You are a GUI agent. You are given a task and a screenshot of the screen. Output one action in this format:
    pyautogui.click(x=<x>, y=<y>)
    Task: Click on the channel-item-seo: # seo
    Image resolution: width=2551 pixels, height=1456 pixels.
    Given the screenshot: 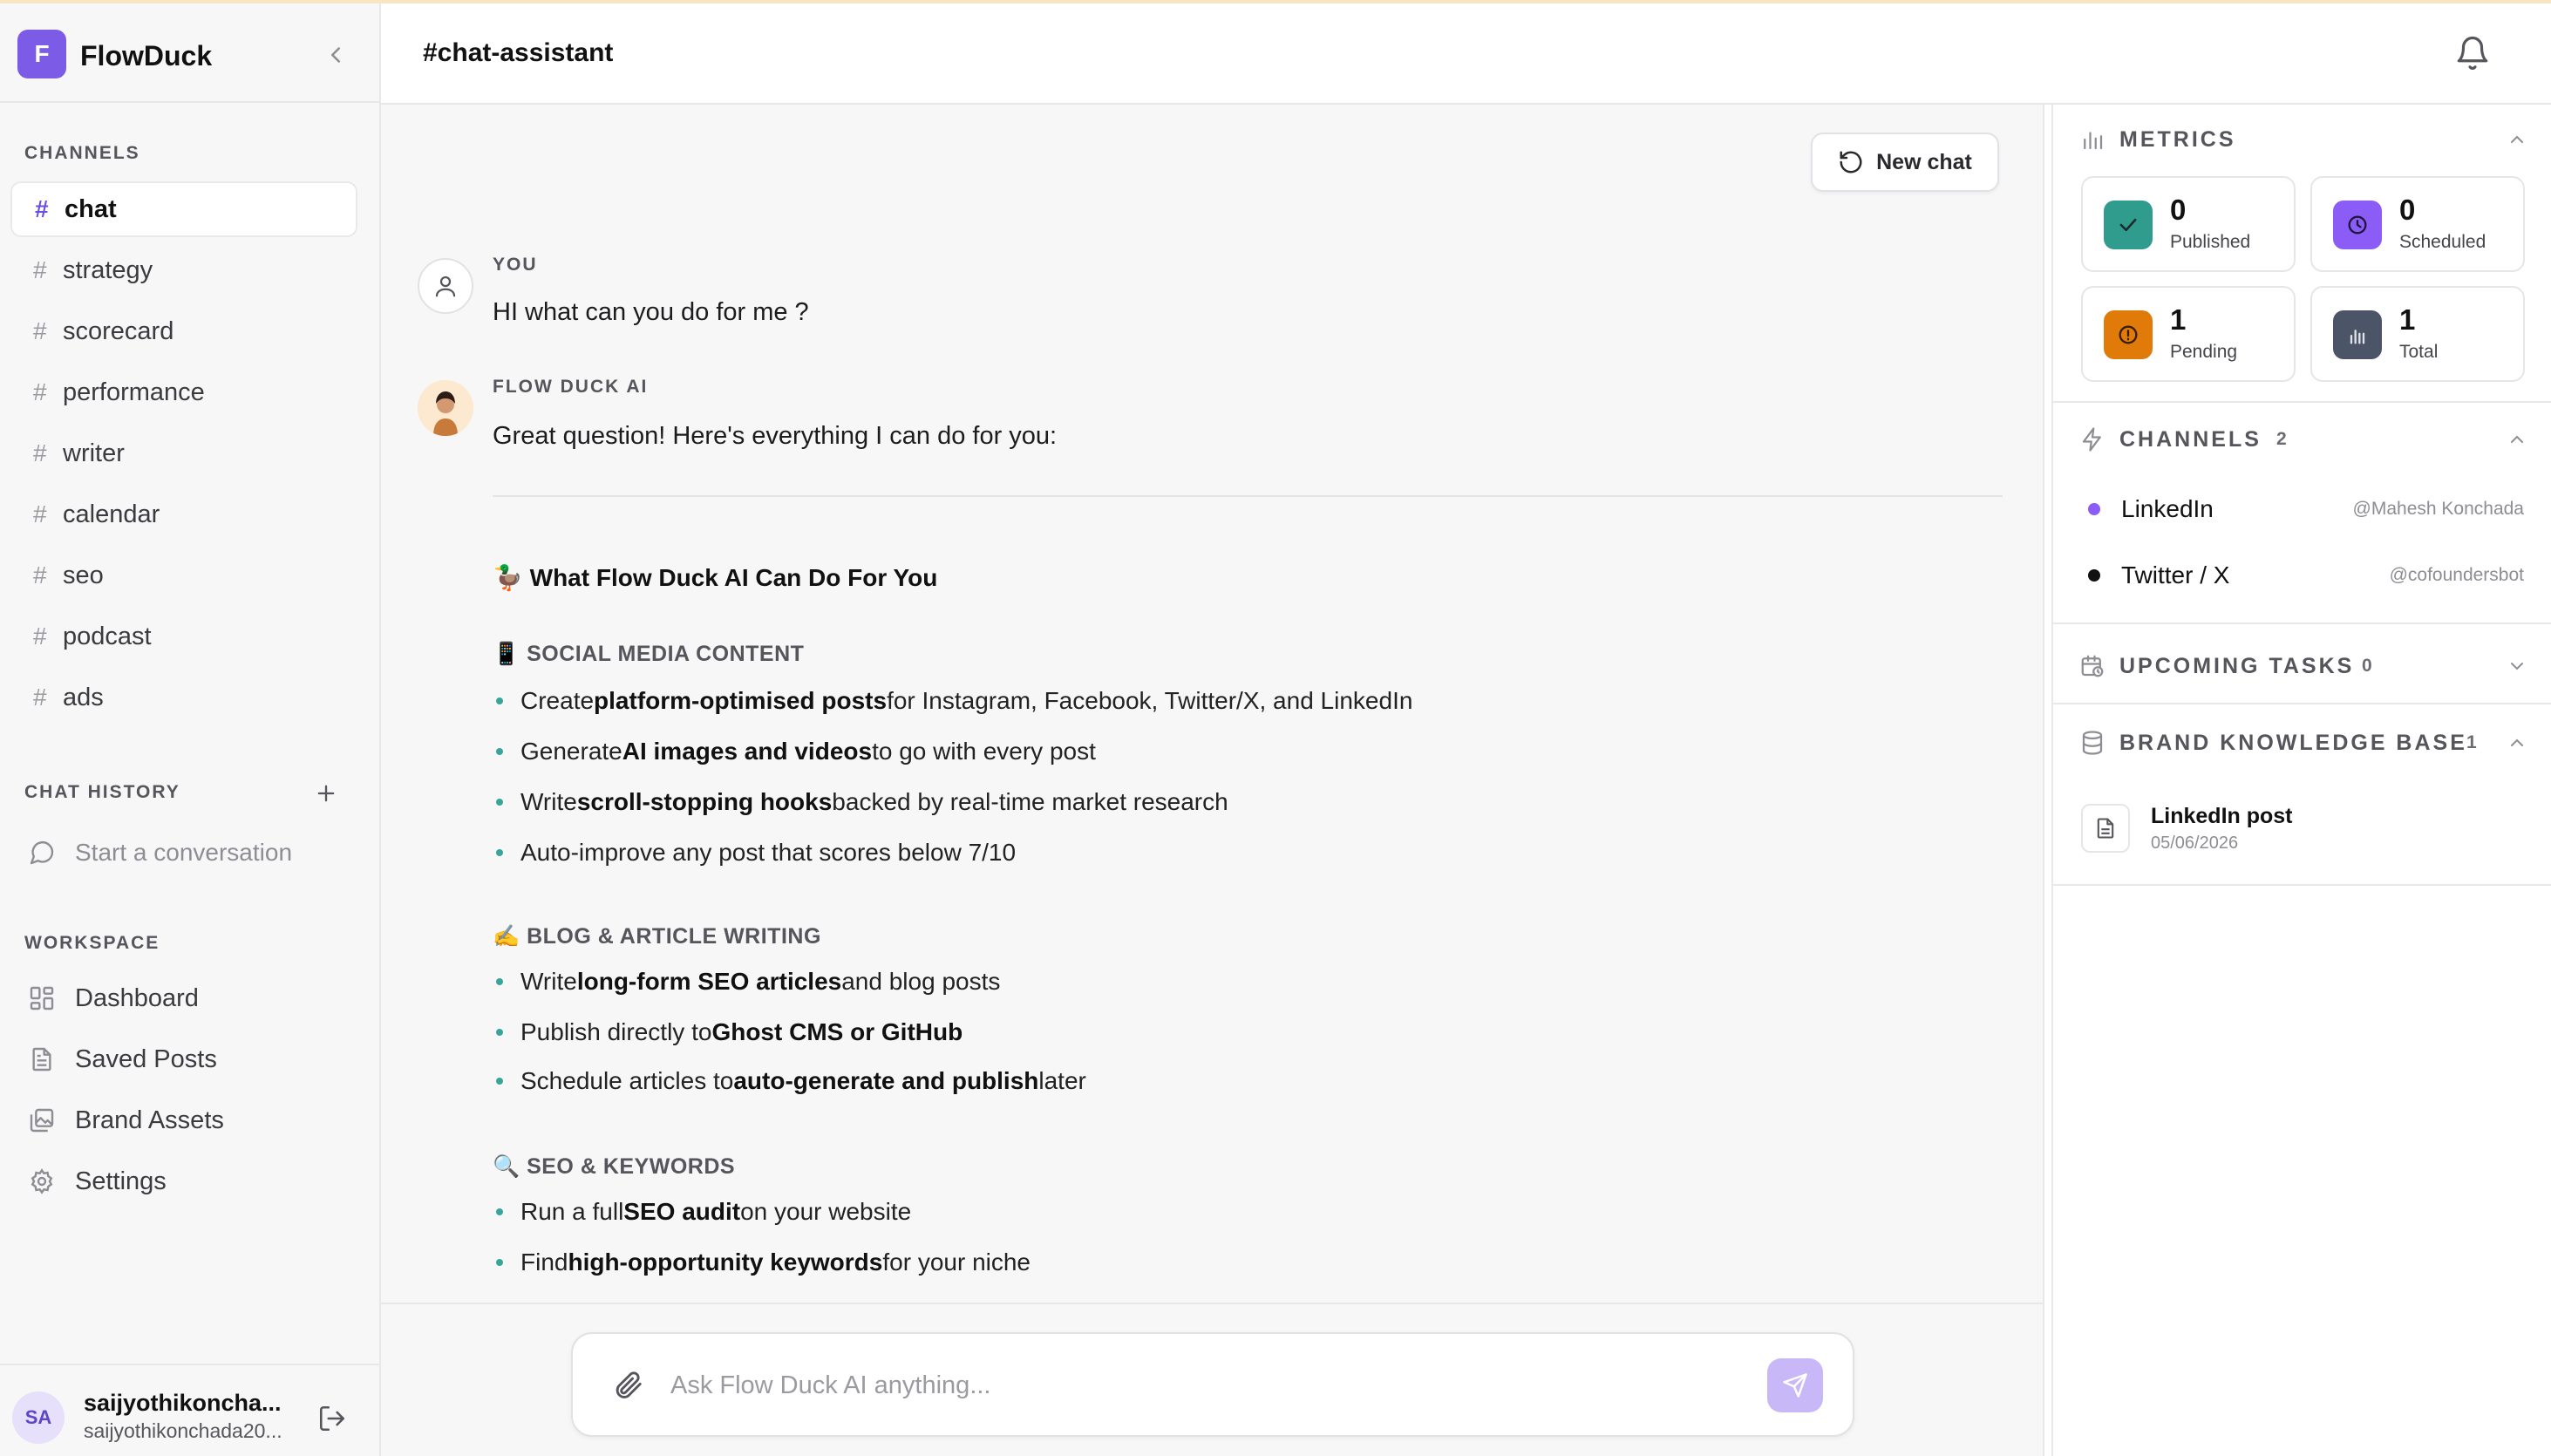 What is the action you would take?
    pyautogui.click(x=183, y=575)
    